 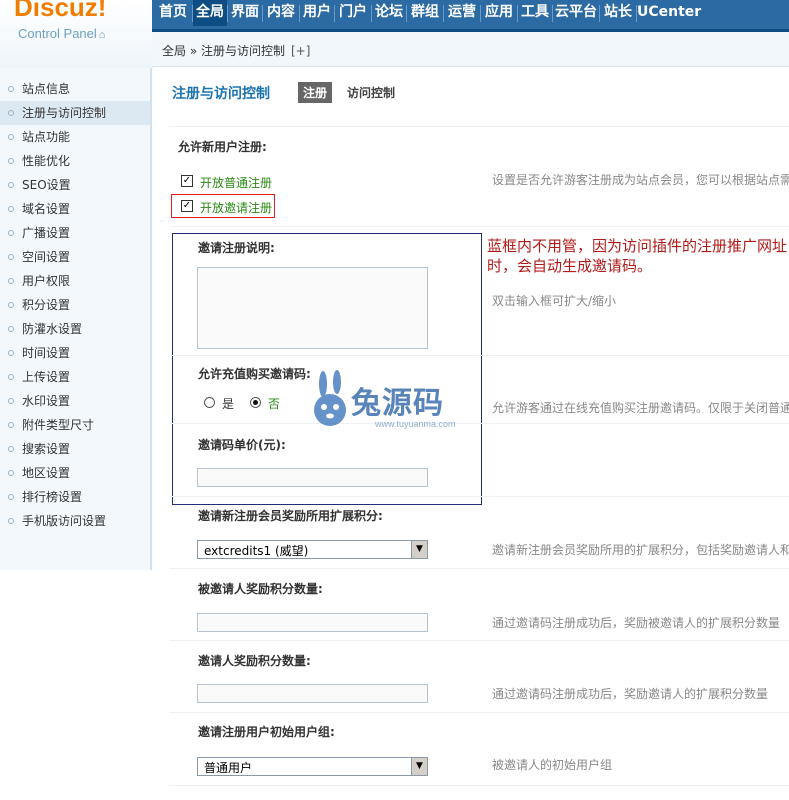 What do you see at coordinates (415, 424) in the screenshot?
I see `watermark-url: www.tuyuanma.com` at bounding box center [415, 424].